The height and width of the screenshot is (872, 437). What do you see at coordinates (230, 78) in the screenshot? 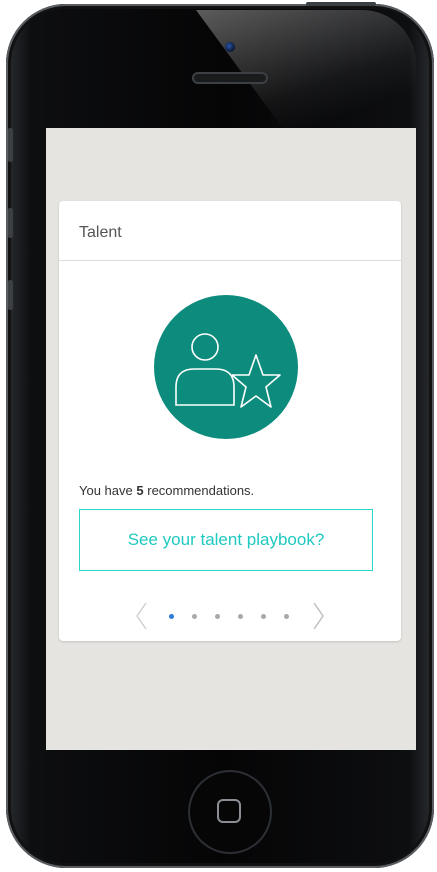
I see `earpiece-speaker` at bounding box center [230, 78].